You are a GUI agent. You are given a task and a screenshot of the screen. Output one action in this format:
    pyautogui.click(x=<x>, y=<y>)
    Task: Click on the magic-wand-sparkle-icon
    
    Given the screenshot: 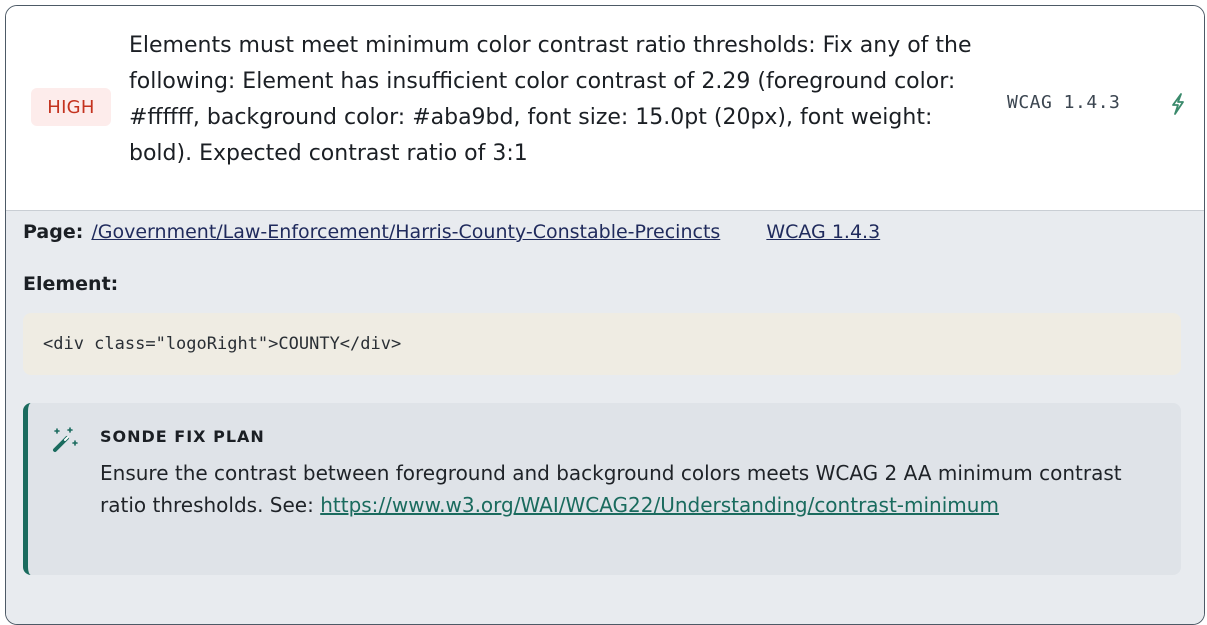 What is the action you would take?
    pyautogui.click(x=65, y=439)
    